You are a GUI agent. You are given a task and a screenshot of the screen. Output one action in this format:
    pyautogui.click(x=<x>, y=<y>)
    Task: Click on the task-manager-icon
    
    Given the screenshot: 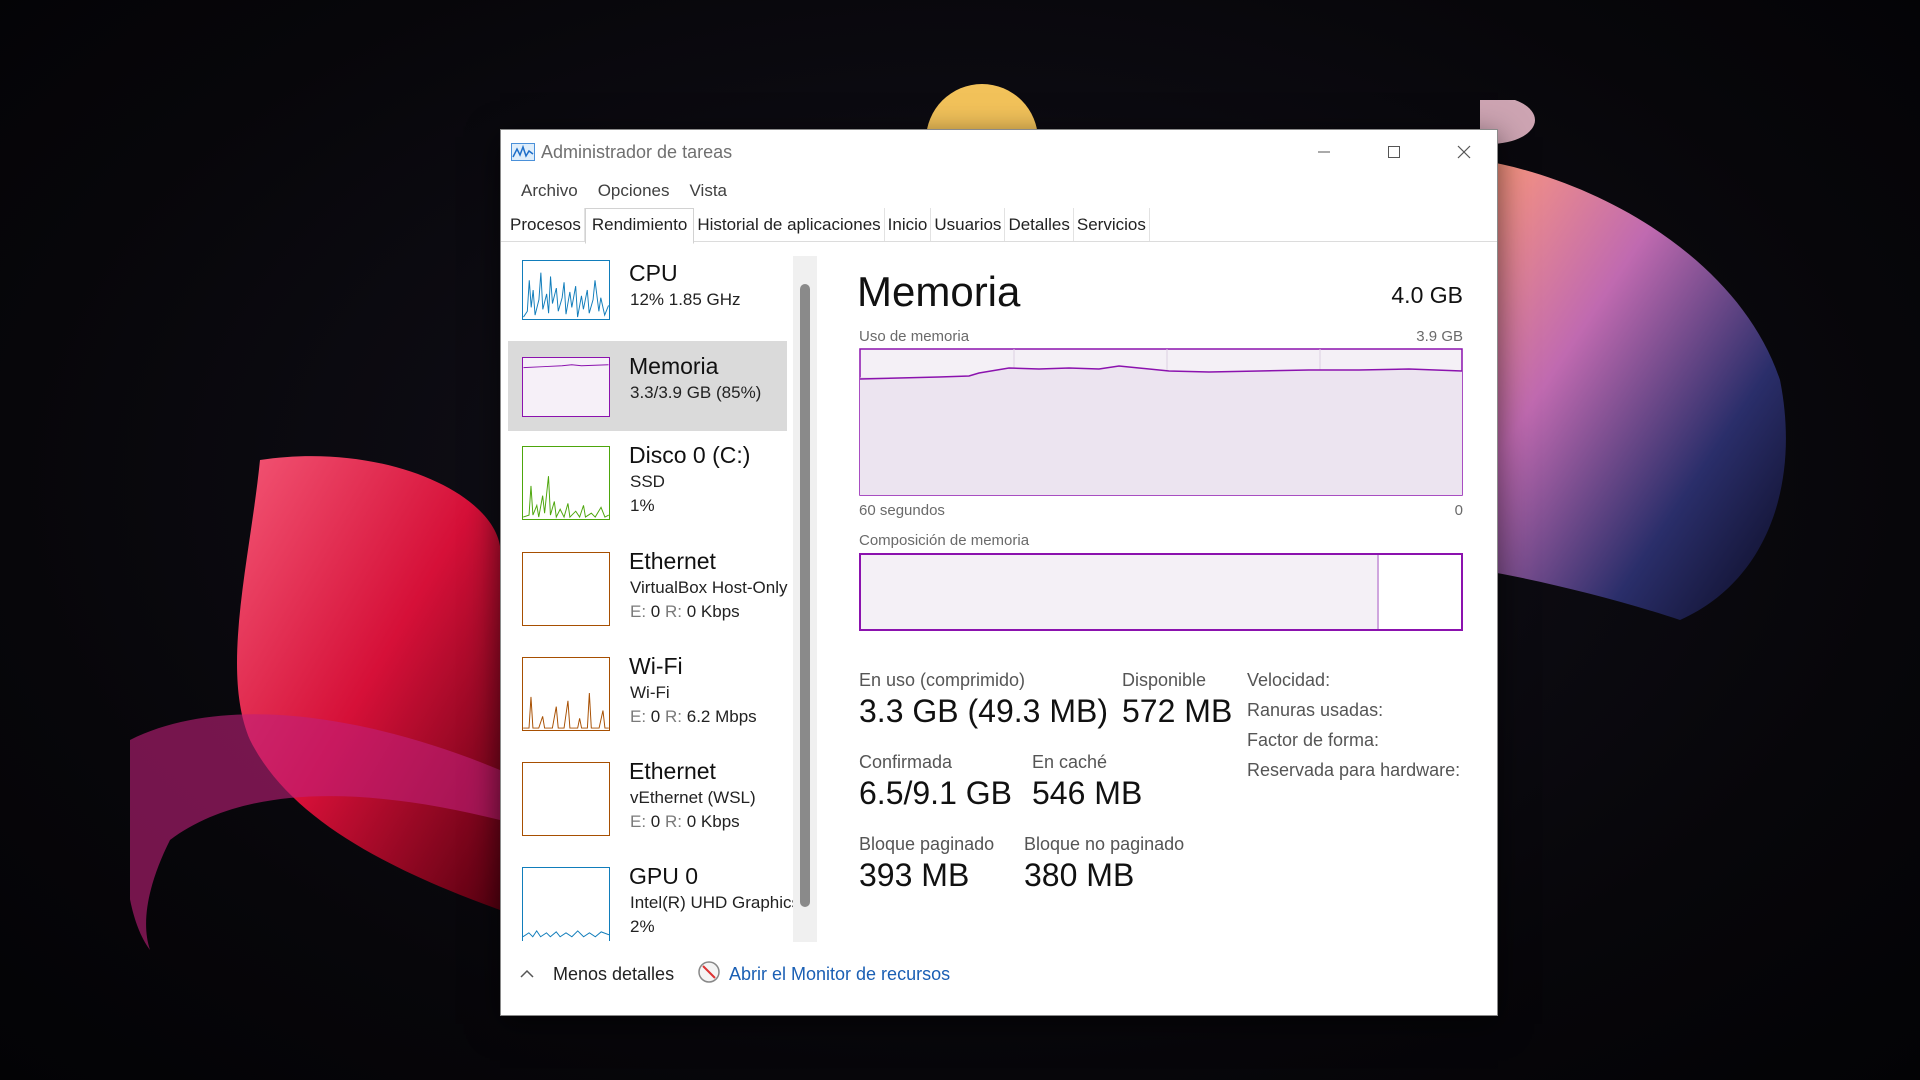 What is the action you would take?
    pyautogui.click(x=523, y=152)
    